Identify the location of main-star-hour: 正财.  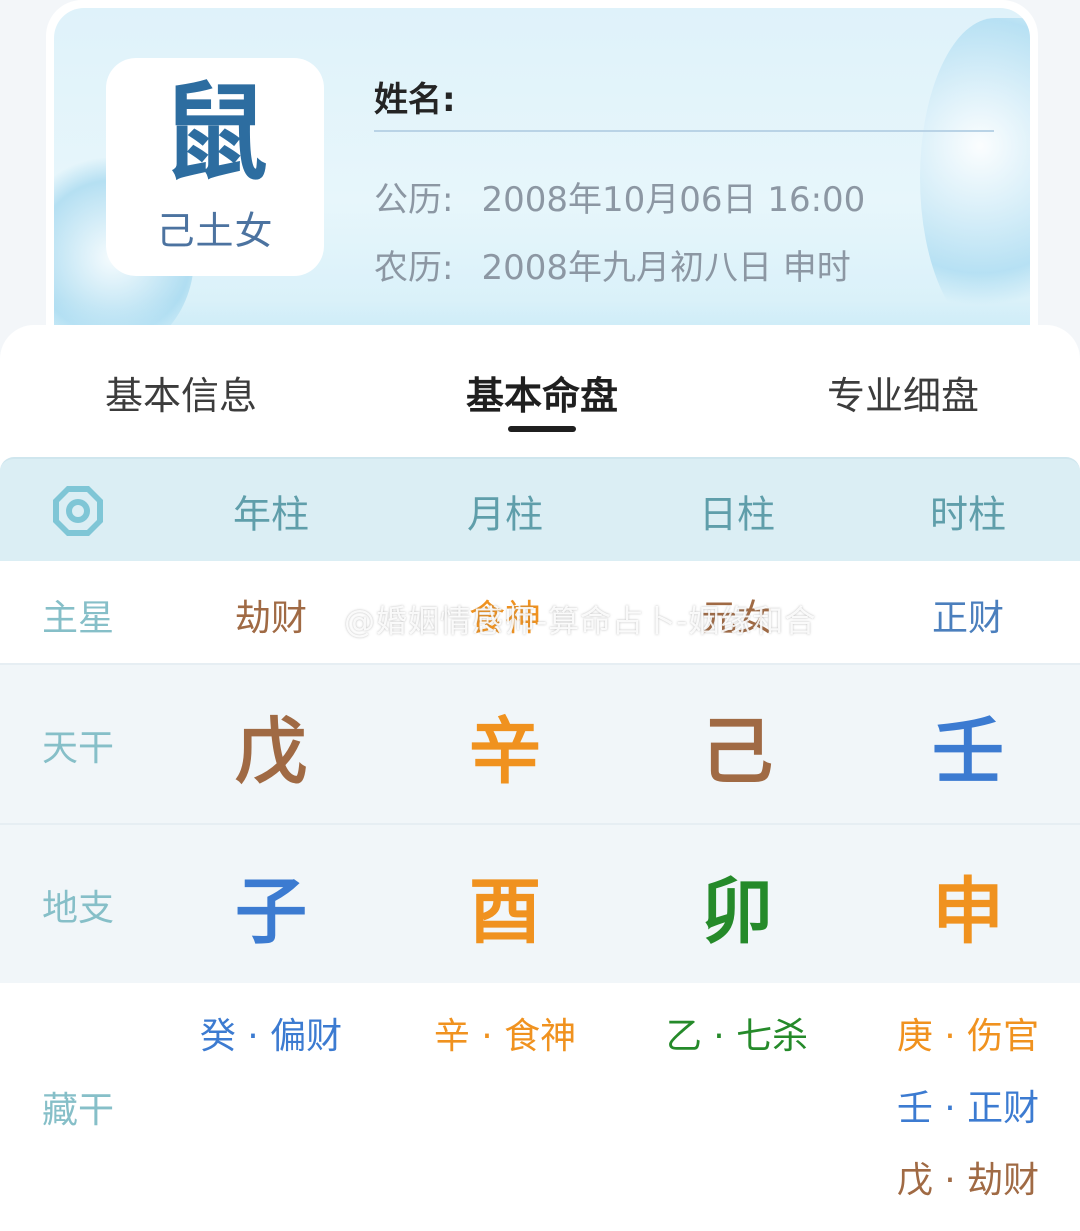
(968, 618).